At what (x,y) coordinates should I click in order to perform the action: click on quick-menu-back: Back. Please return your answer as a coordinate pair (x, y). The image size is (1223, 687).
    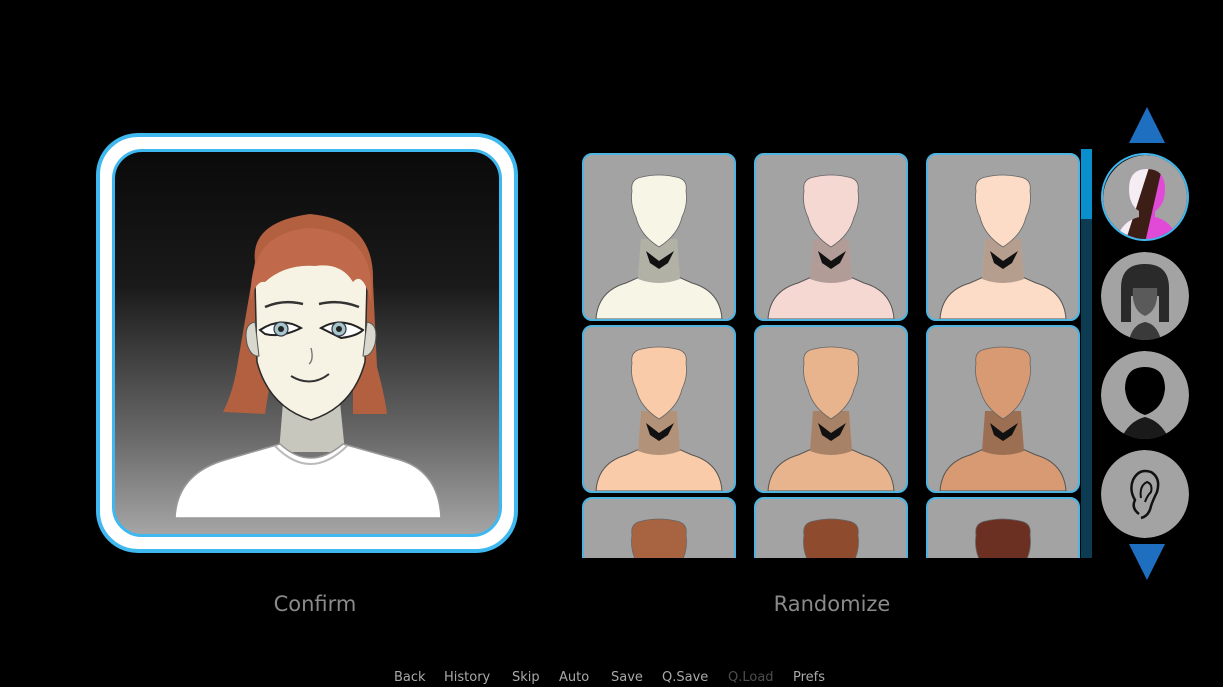
    Looking at the image, I should click on (410, 677).